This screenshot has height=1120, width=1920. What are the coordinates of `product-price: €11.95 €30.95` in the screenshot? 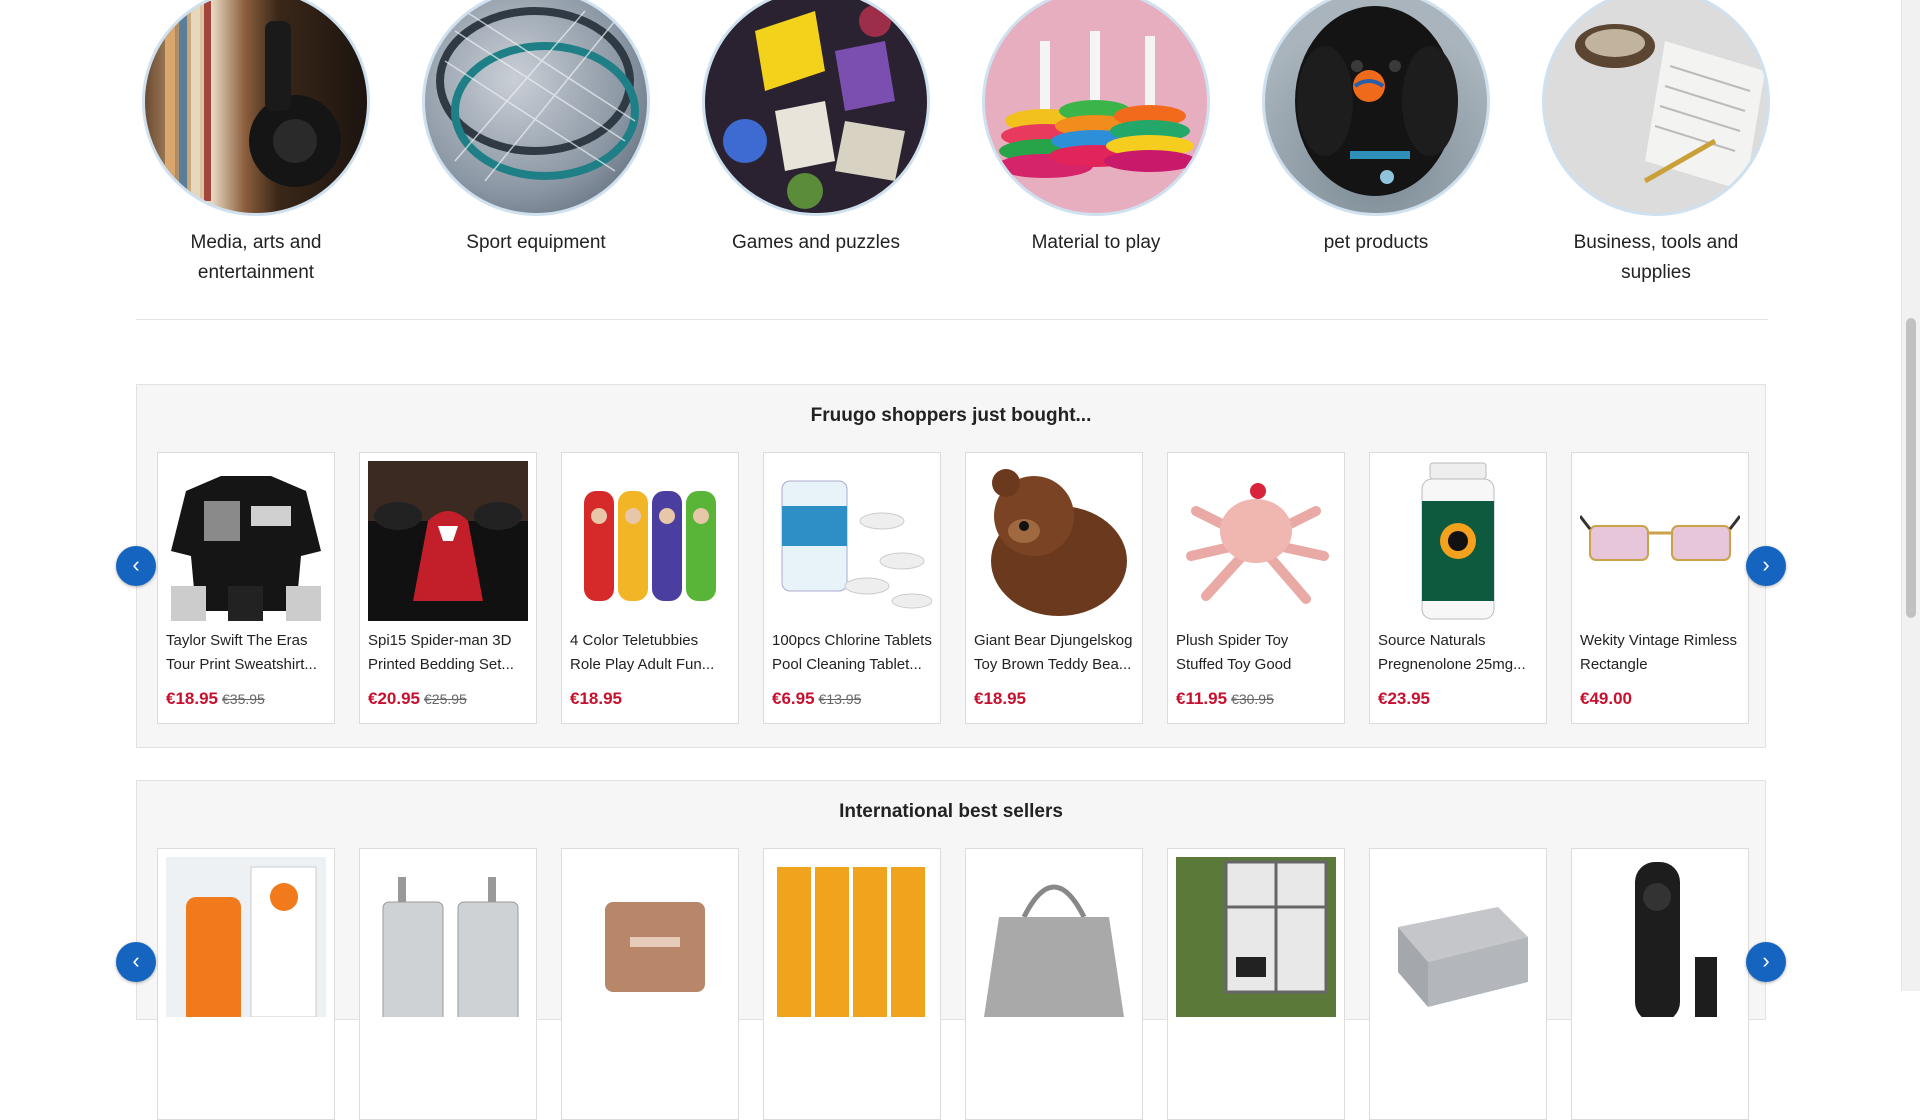 It's located at (1225, 698).